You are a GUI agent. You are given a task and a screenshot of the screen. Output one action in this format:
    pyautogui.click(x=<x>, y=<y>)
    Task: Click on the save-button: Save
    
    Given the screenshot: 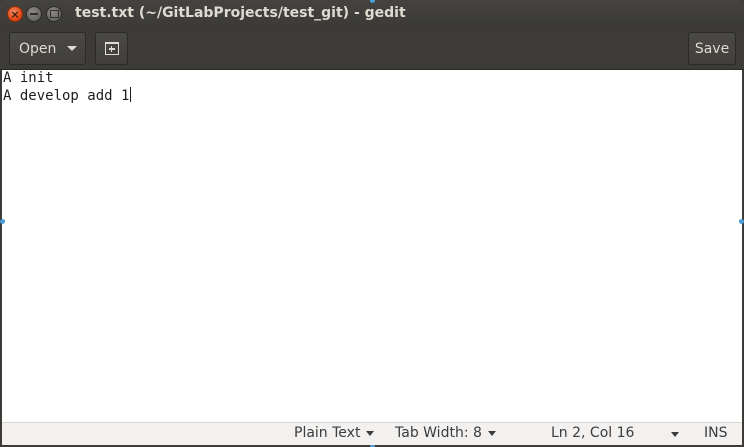 What is the action you would take?
    pyautogui.click(x=712, y=48)
    